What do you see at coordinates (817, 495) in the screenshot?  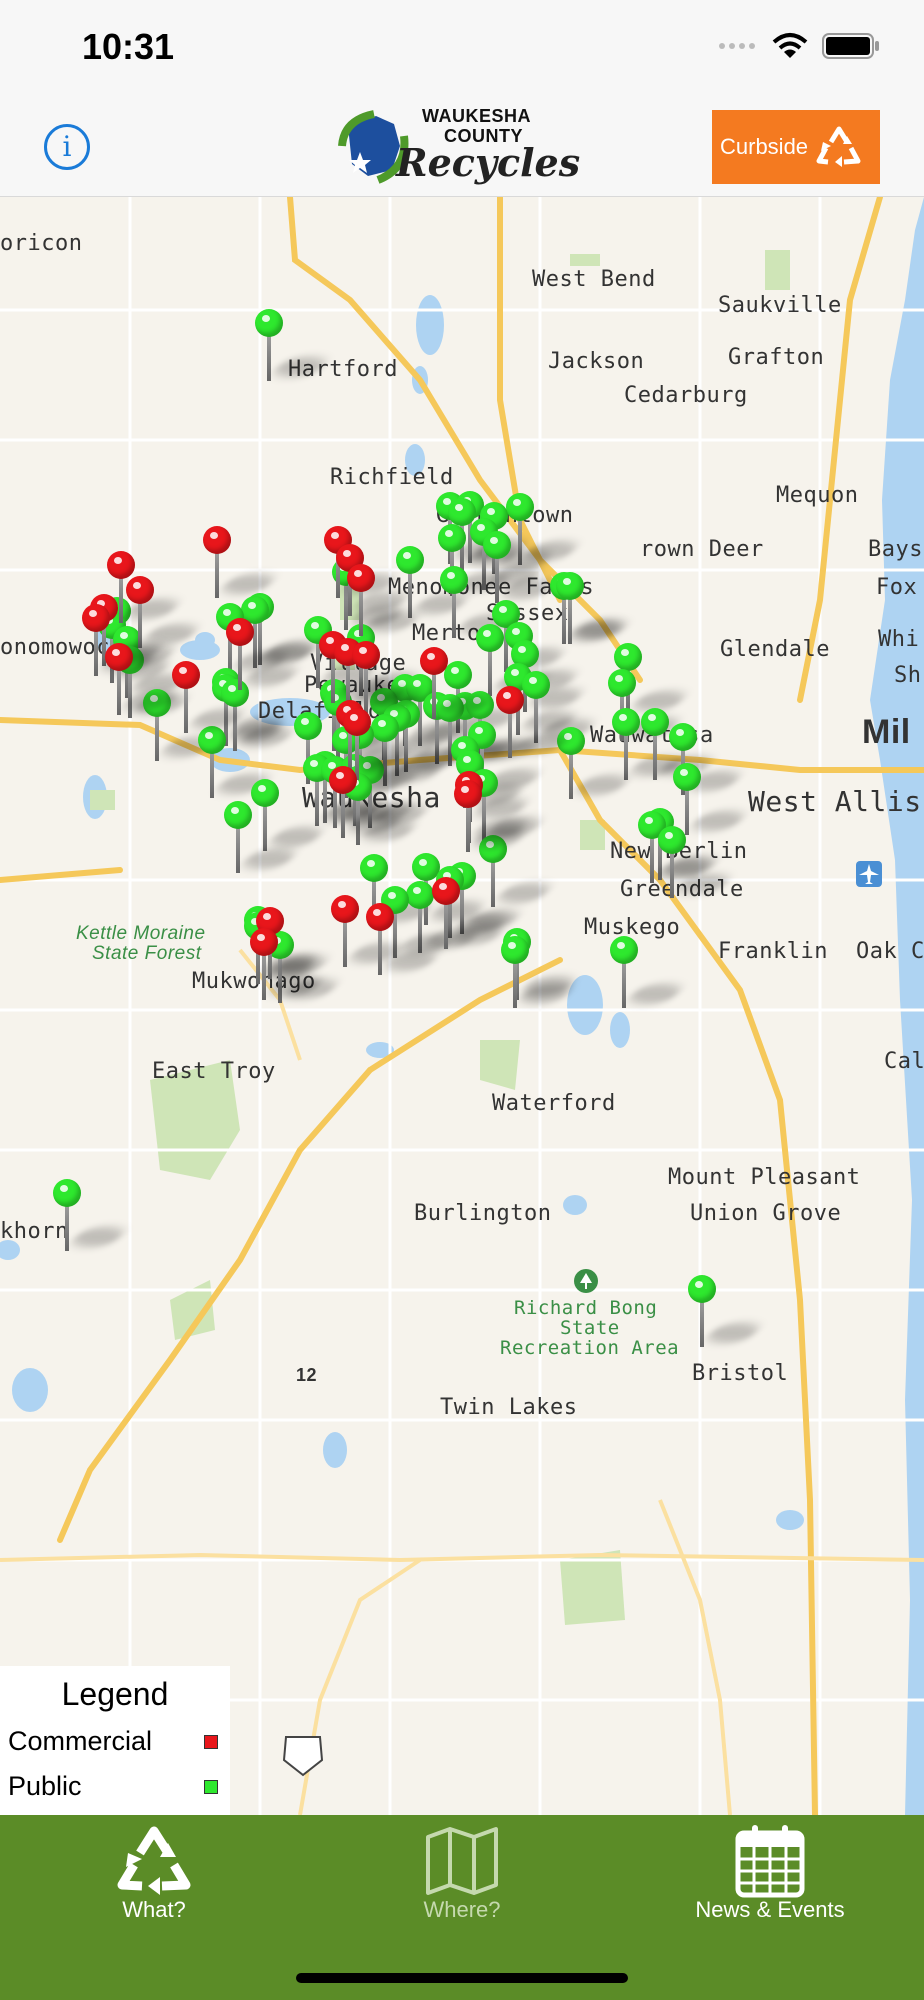 I see `map-label-mequon: Mequon` at bounding box center [817, 495].